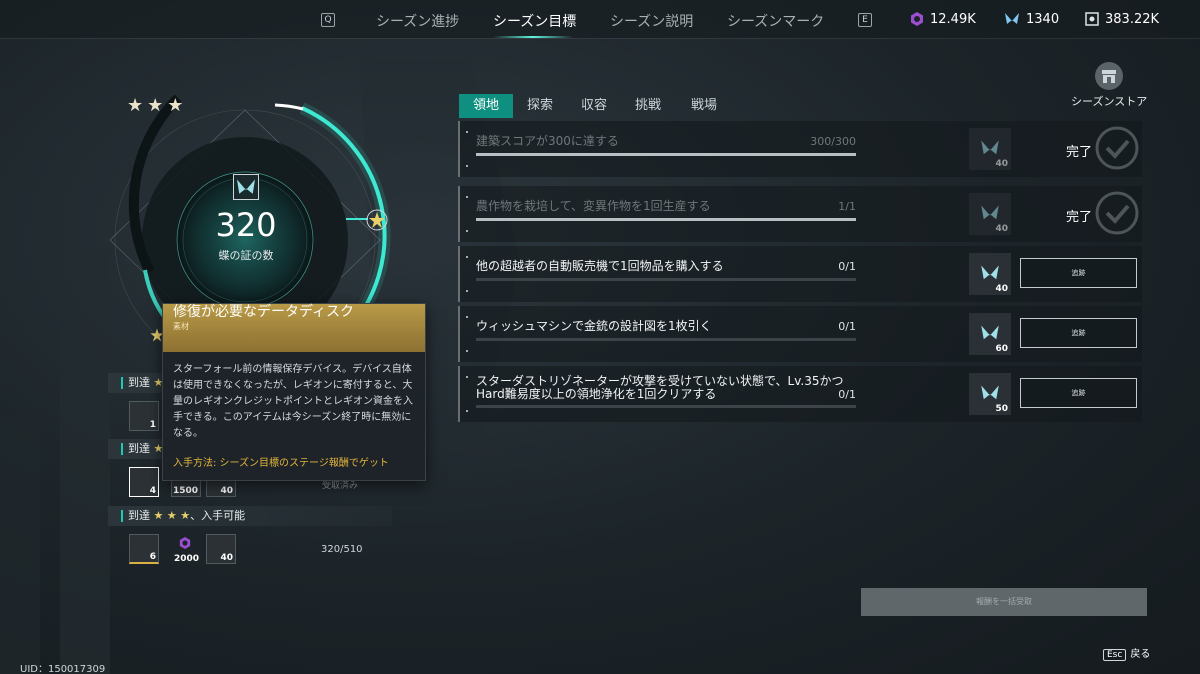  Describe the element at coordinates (1043, 19) in the screenshot. I see `currency-butterfly-value: 1340` at that location.